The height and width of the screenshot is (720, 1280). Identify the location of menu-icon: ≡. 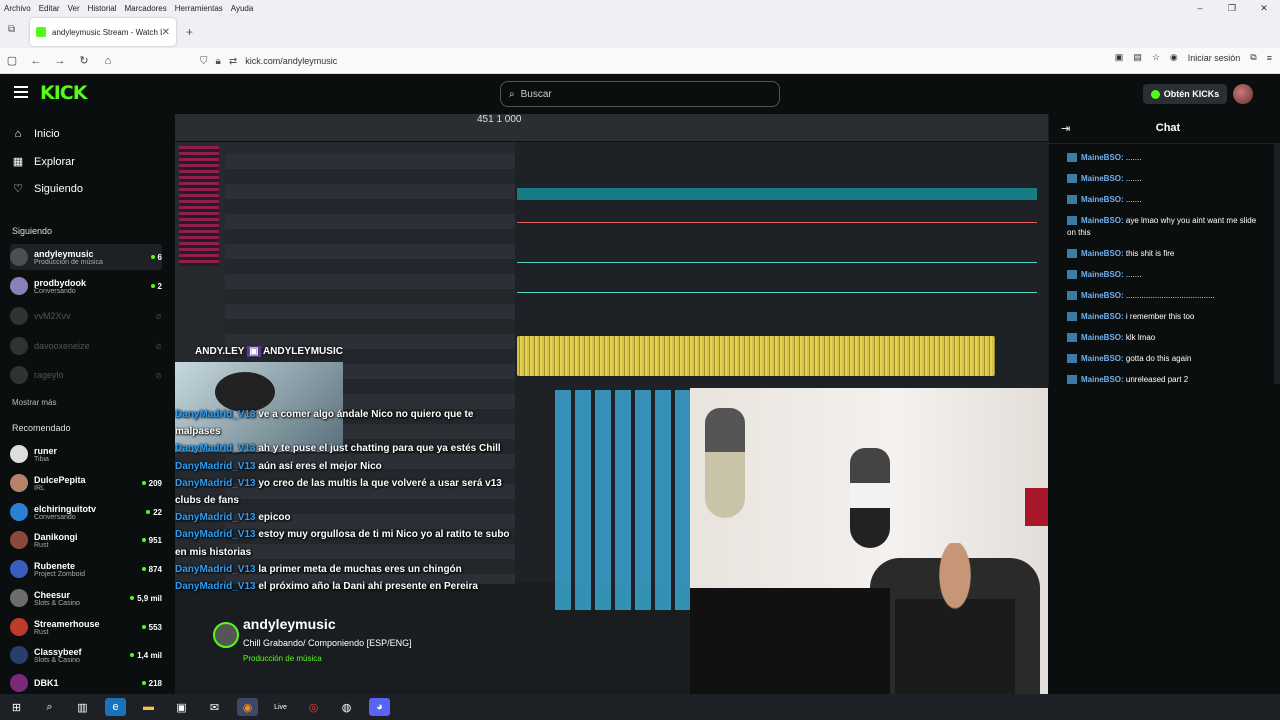
(1269, 58).